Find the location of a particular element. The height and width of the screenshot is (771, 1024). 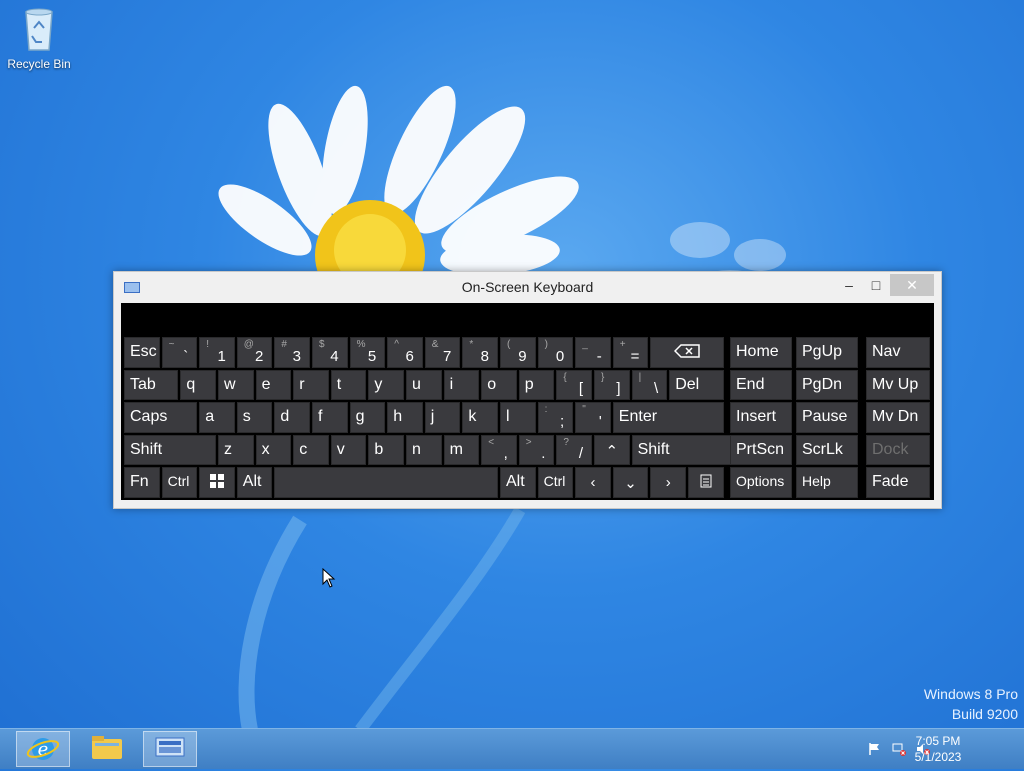

key-m: m is located at coordinates (461, 449).